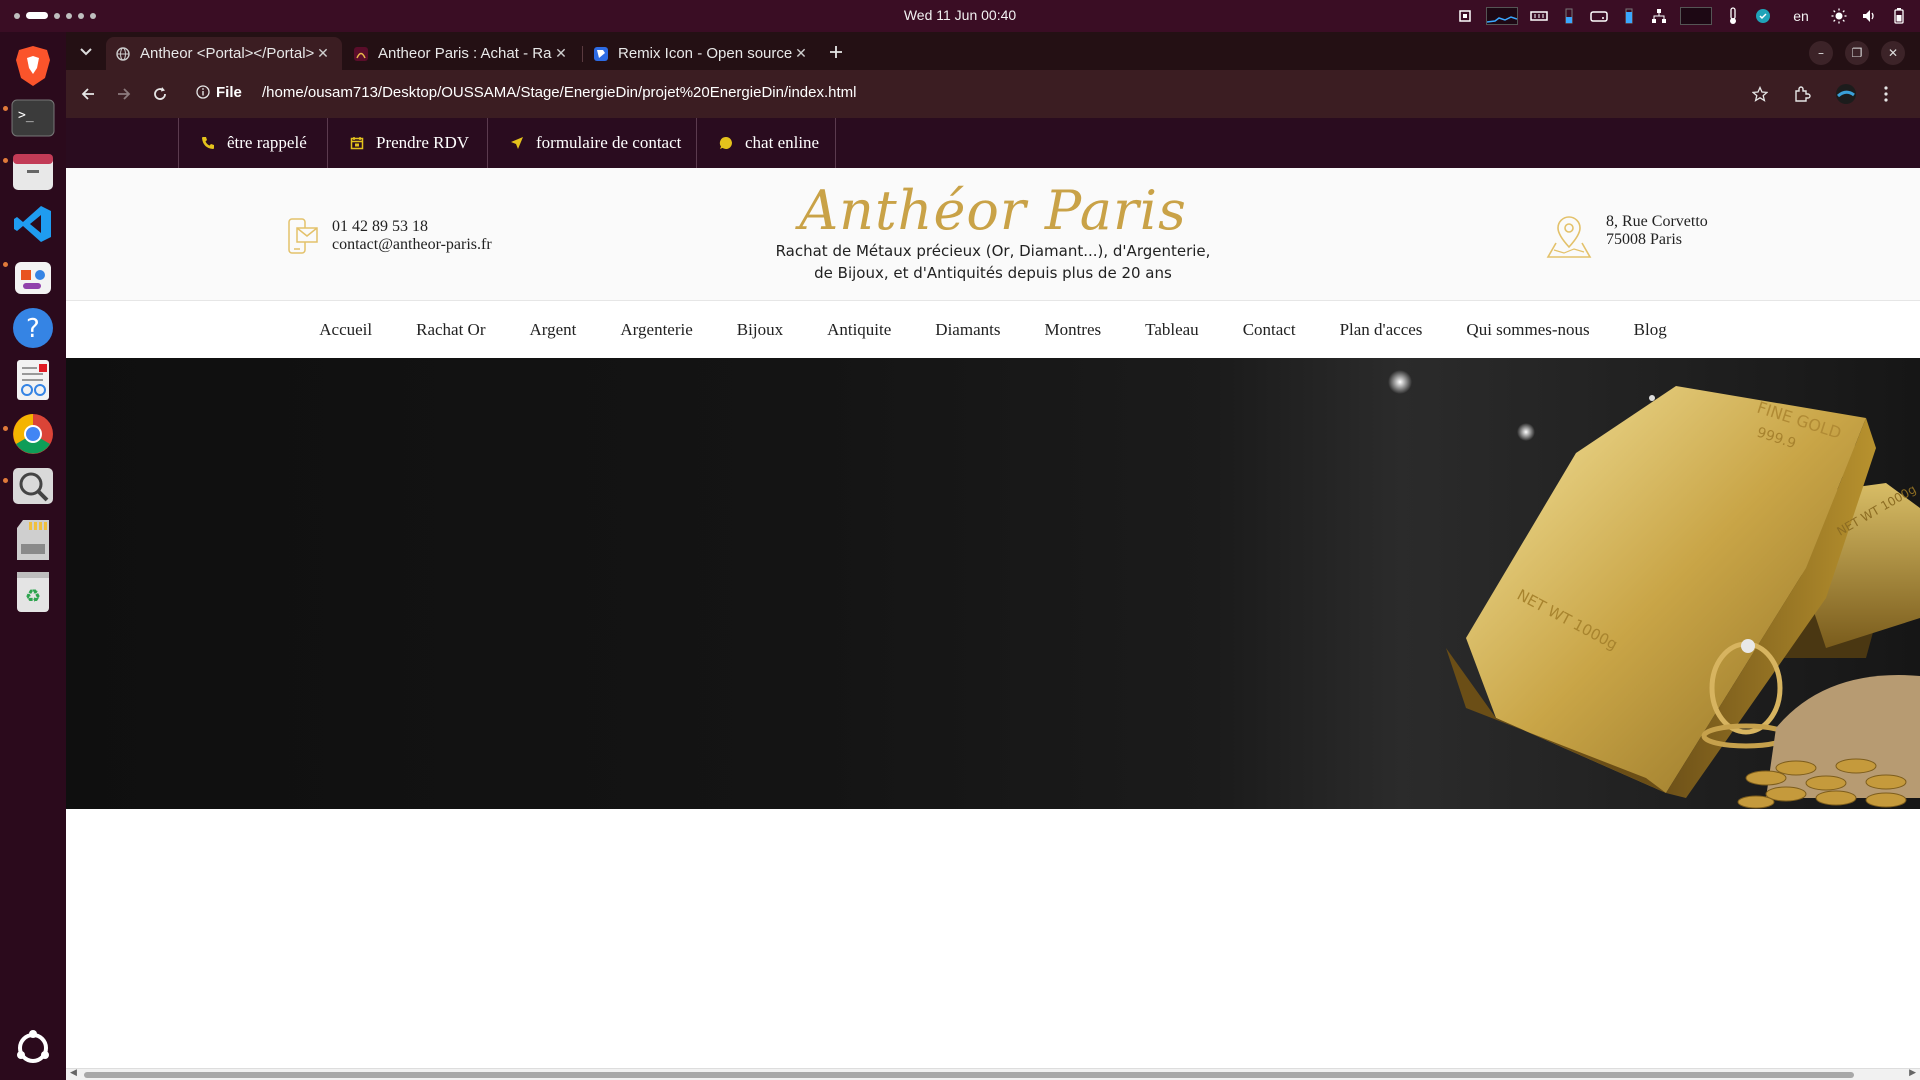 Image resolution: width=1920 pixels, height=1080 pixels. Describe the element at coordinates (601, 53) in the screenshot. I see `remix-icon-favicon-icon` at that location.